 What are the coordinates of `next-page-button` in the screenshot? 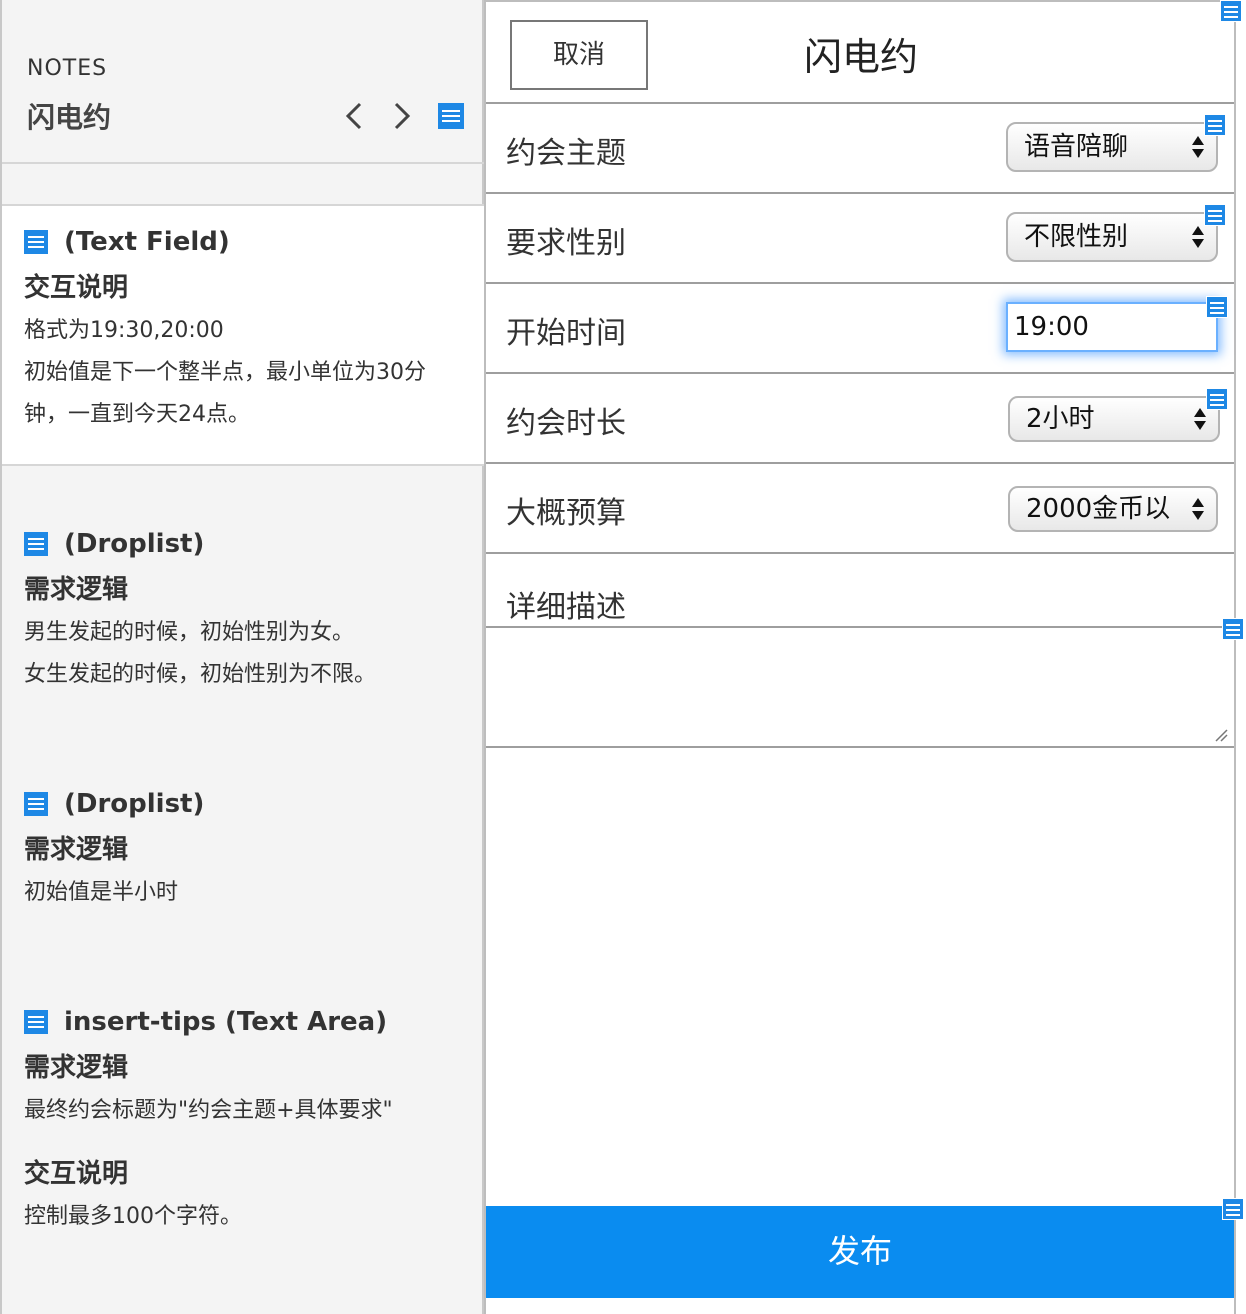 It's located at (402, 116).